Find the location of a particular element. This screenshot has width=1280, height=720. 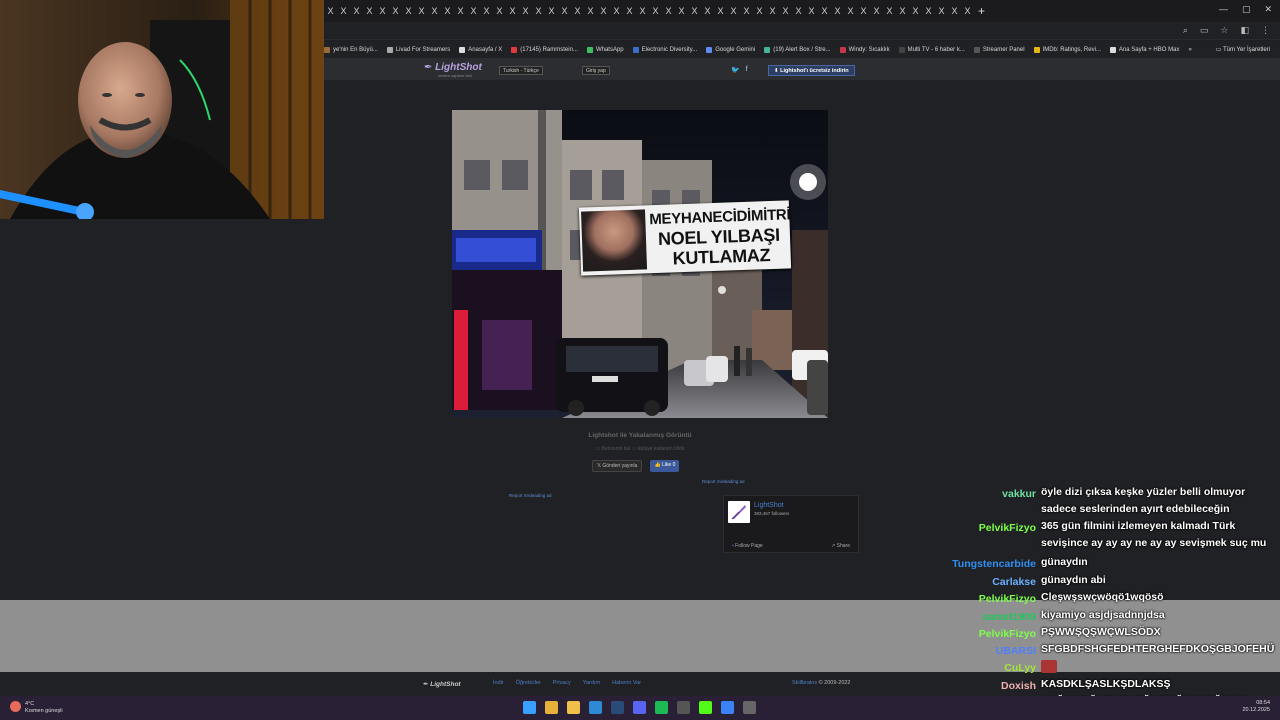

chat-username: Tungstencarbide is located at coordinates (994, 564).